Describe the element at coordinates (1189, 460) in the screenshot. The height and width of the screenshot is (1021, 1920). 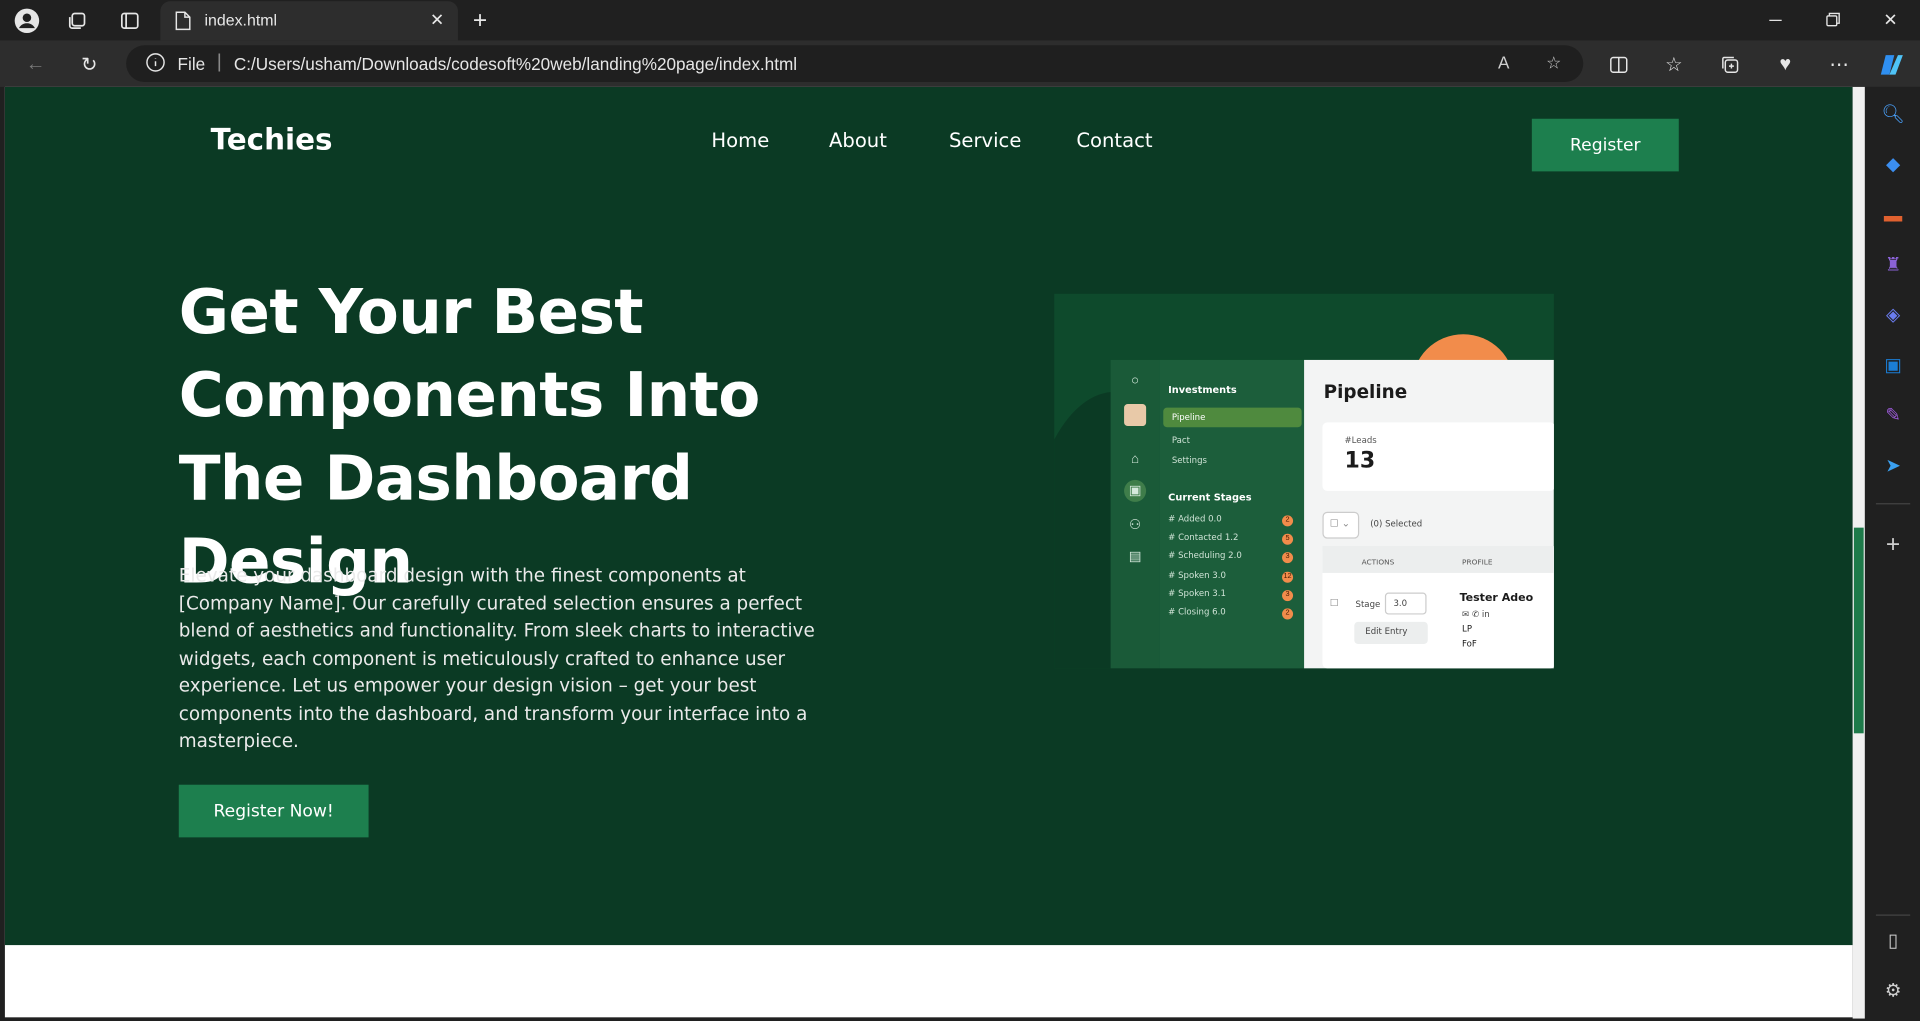
I see `menu-item-settings: Settings` at that location.